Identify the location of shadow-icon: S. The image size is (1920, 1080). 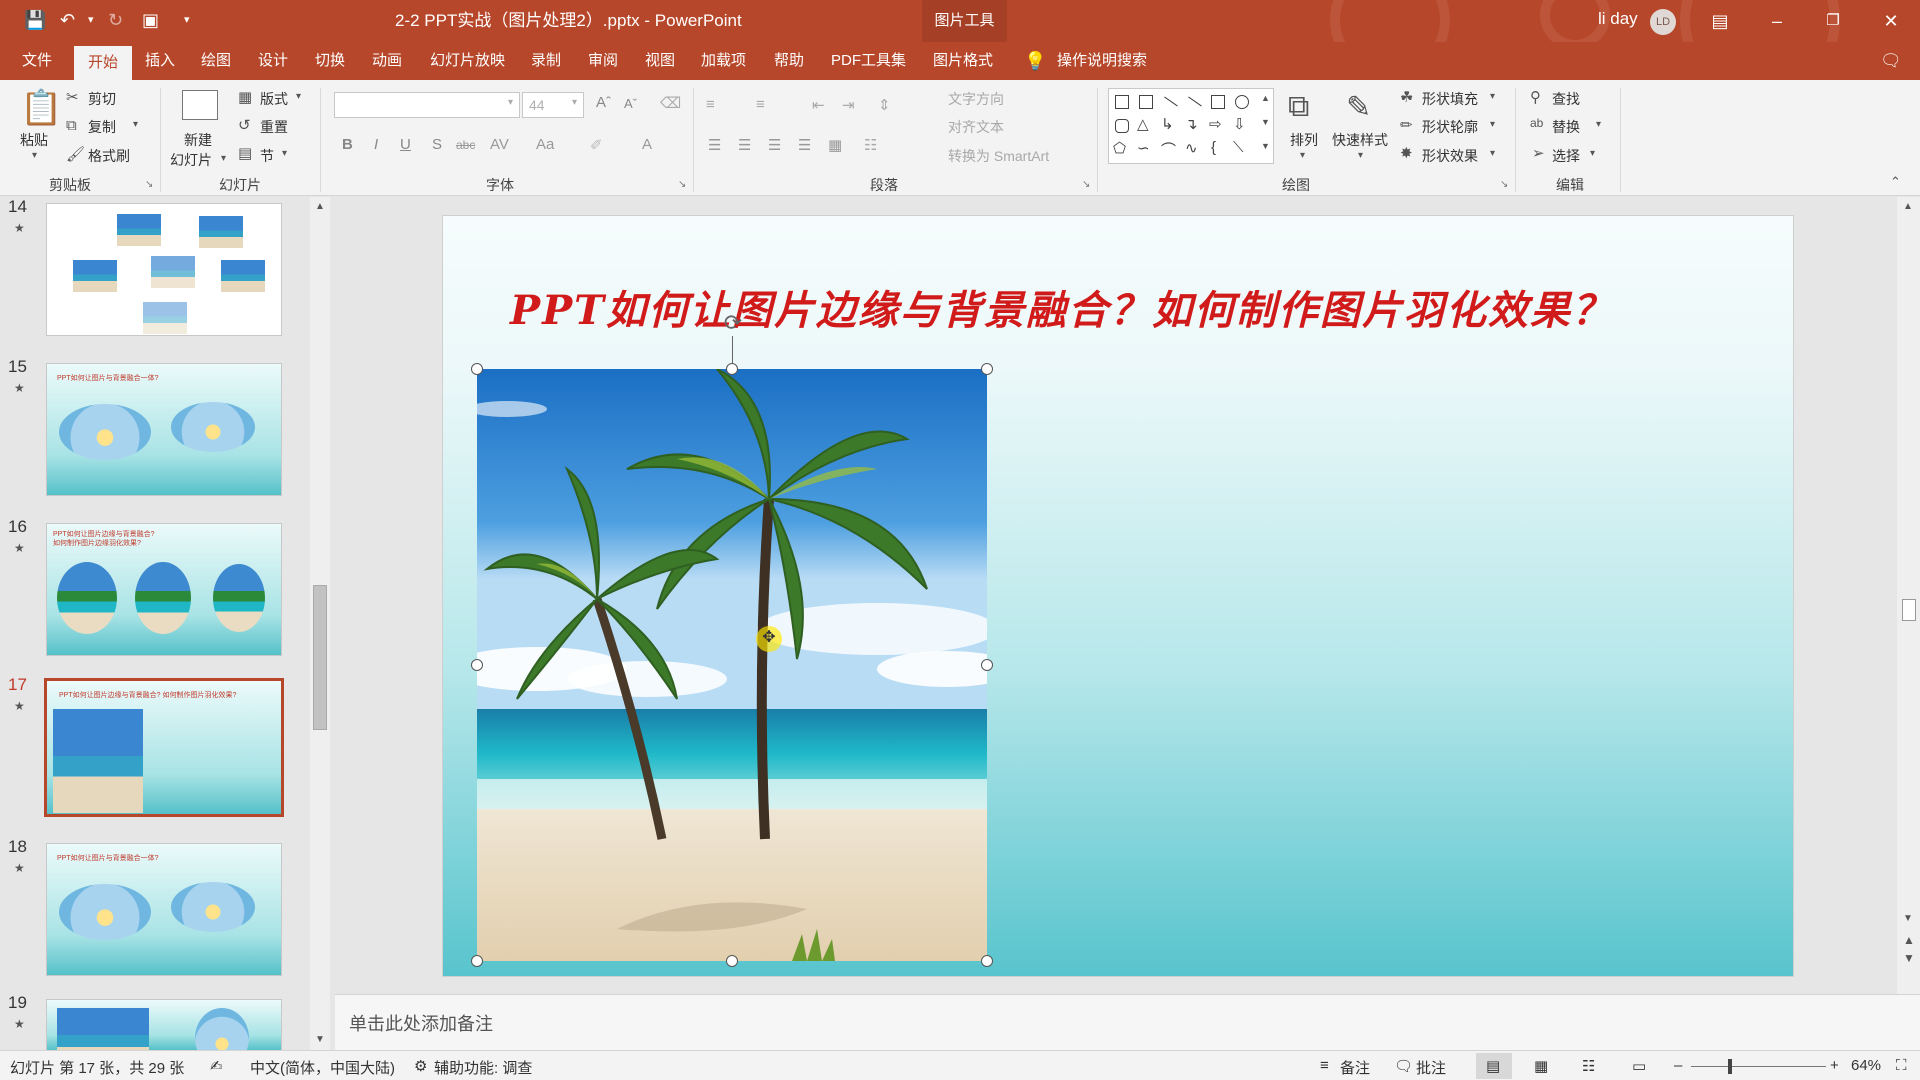
(437, 144).